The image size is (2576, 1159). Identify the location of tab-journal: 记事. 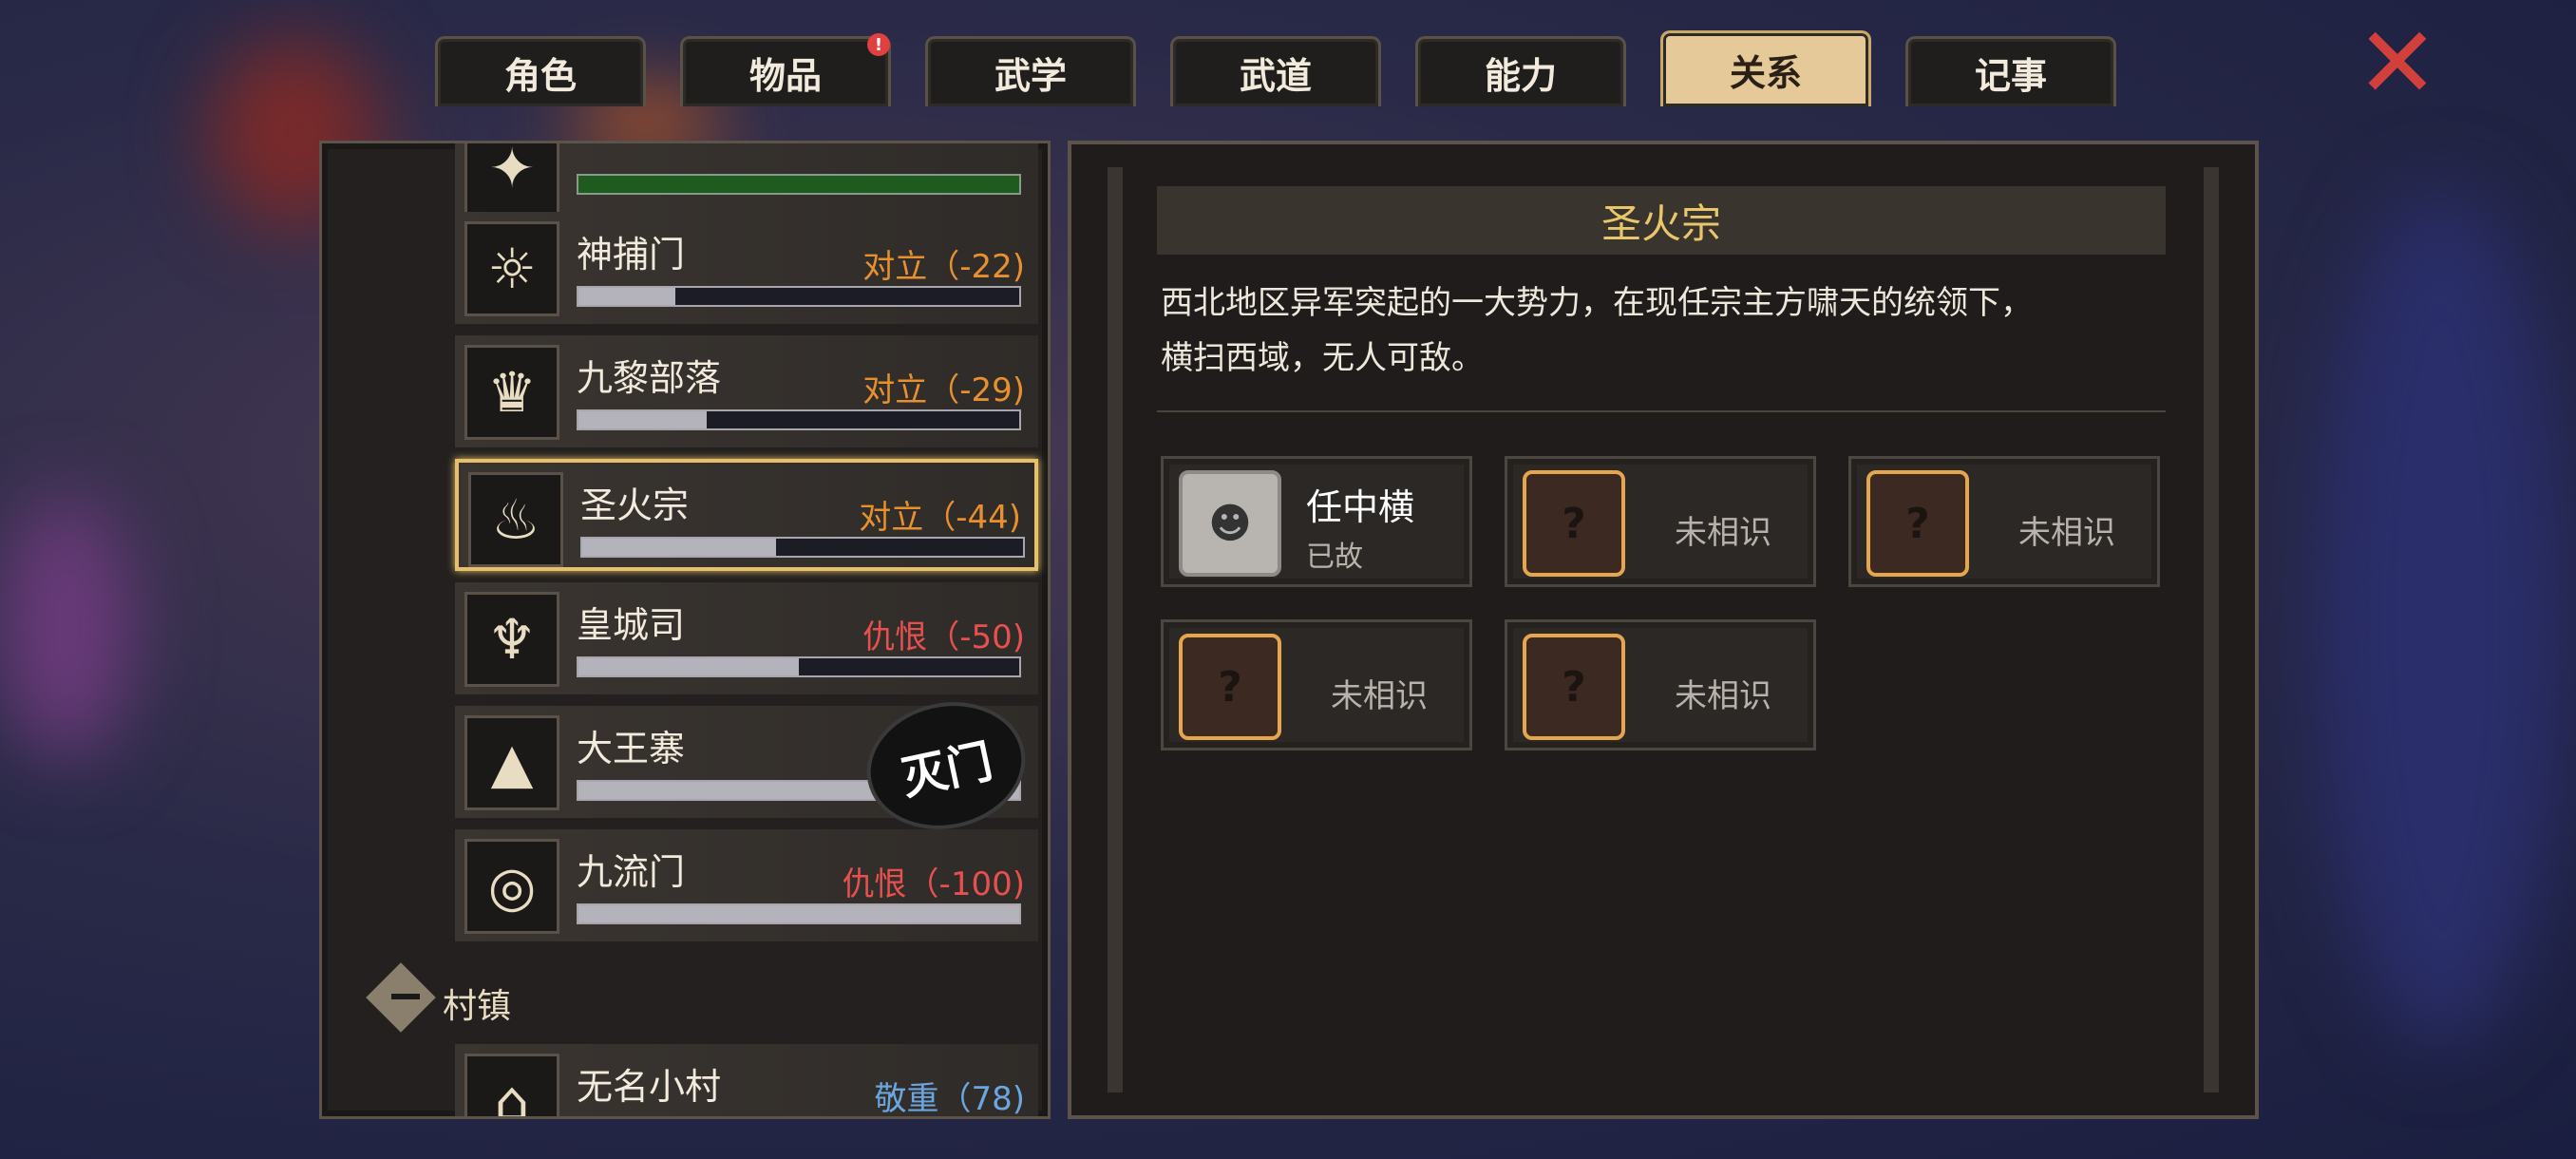
(2010, 71).